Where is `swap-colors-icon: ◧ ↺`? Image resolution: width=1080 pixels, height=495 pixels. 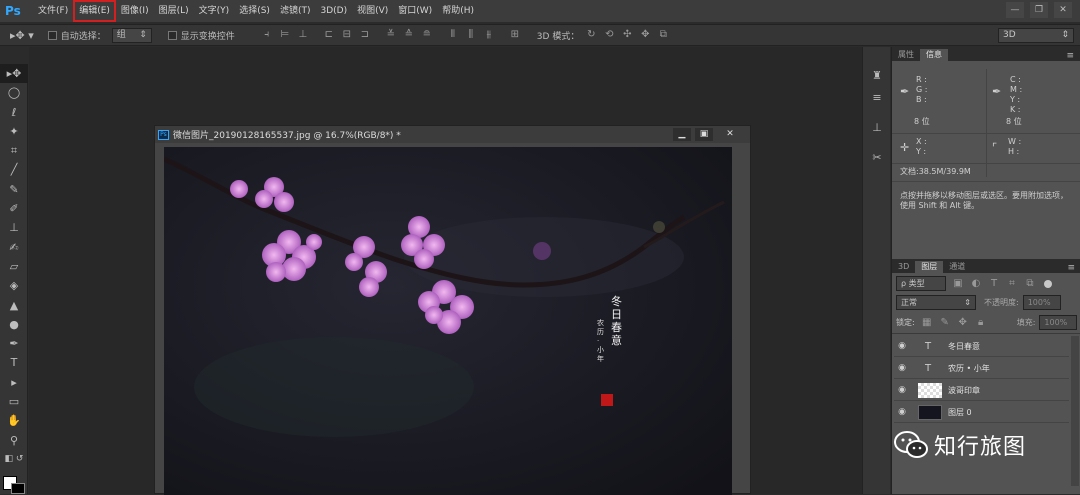
swap-colors-icon: ◧ ↺ is located at coordinates (14, 459).